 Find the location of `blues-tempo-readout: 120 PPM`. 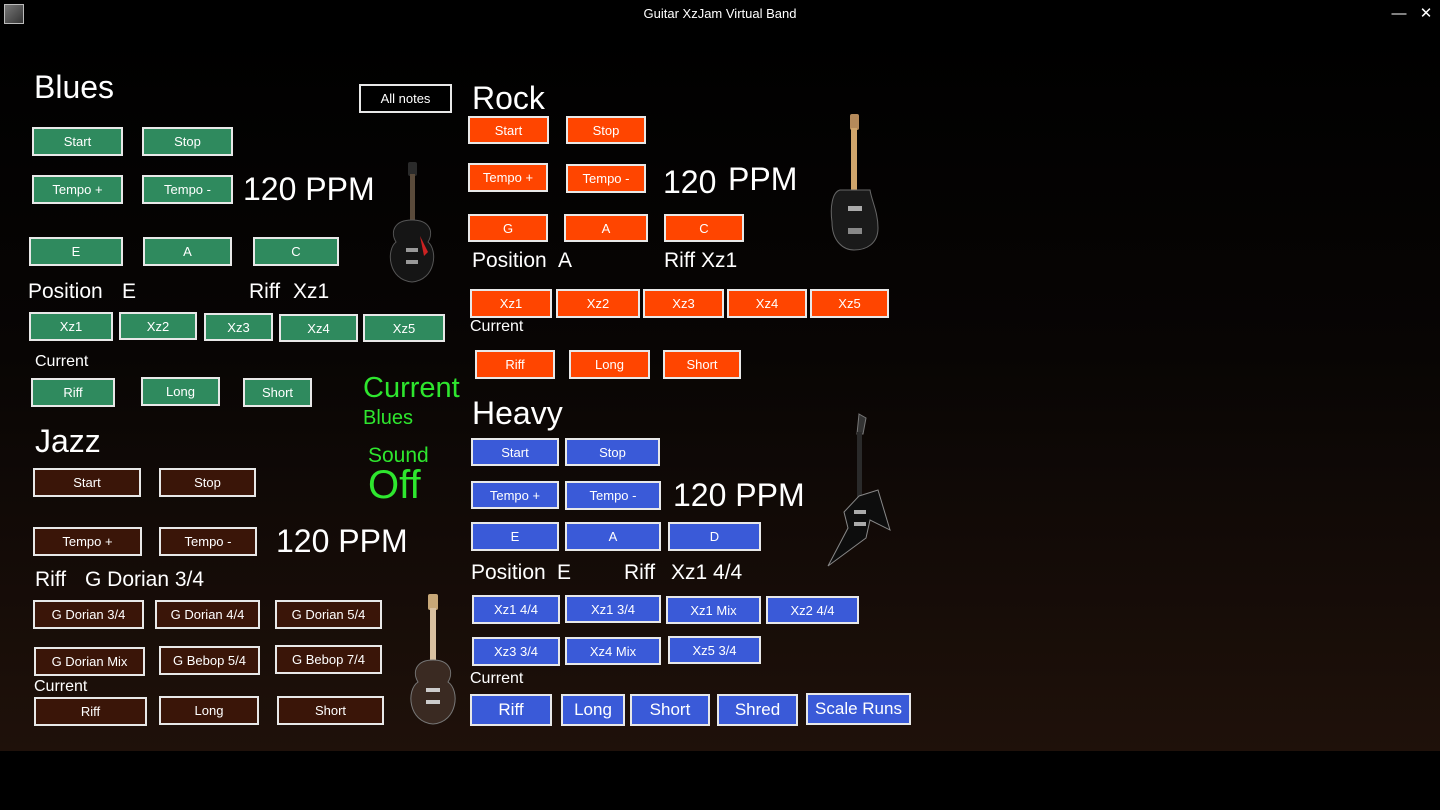

blues-tempo-readout: 120 PPM is located at coordinates (309, 189).